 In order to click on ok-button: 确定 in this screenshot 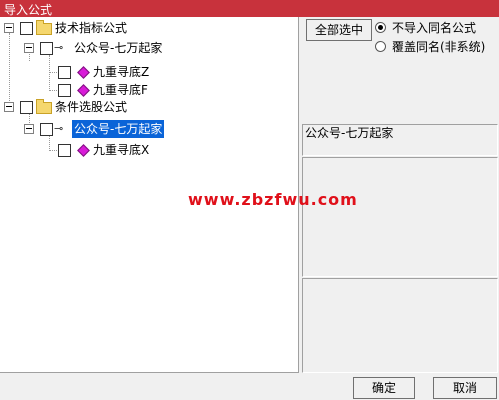, I will do `click(384, 388)`.